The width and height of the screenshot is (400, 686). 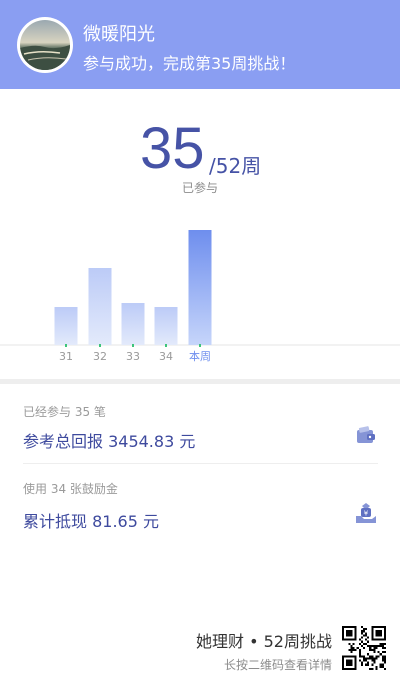 I want to click on participation-count-caption: 已经参与 35 笔, so click(x=64, y=412).